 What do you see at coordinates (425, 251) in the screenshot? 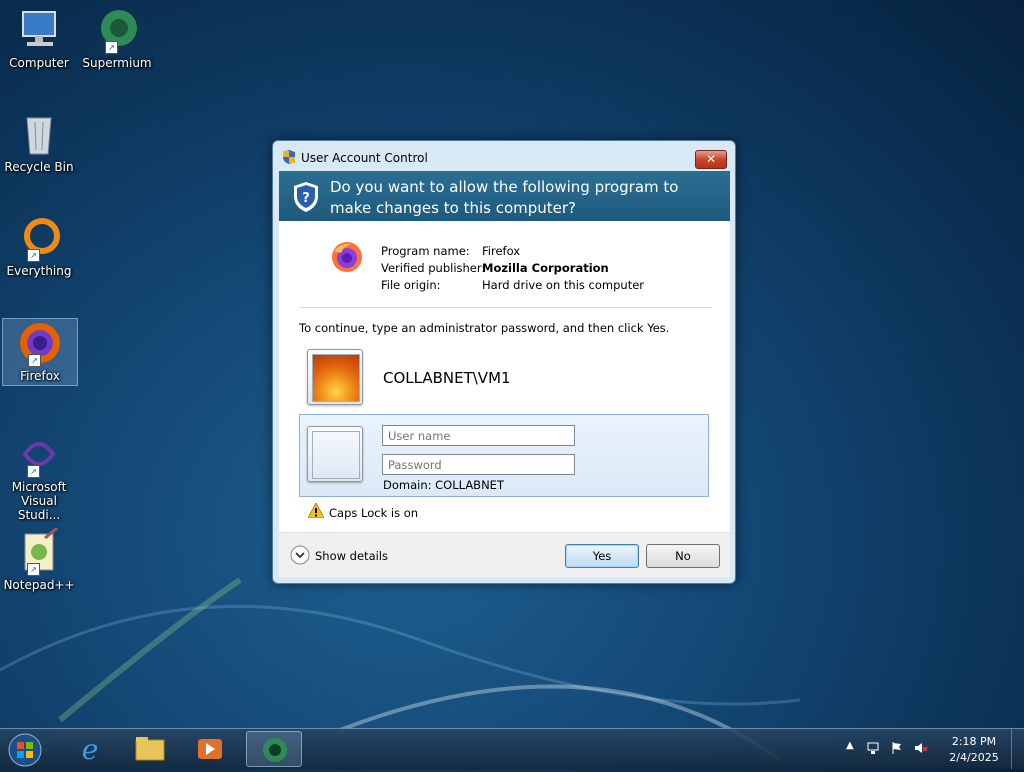
I see `program-name-label: Program name:` at bounding box center [425, 251].